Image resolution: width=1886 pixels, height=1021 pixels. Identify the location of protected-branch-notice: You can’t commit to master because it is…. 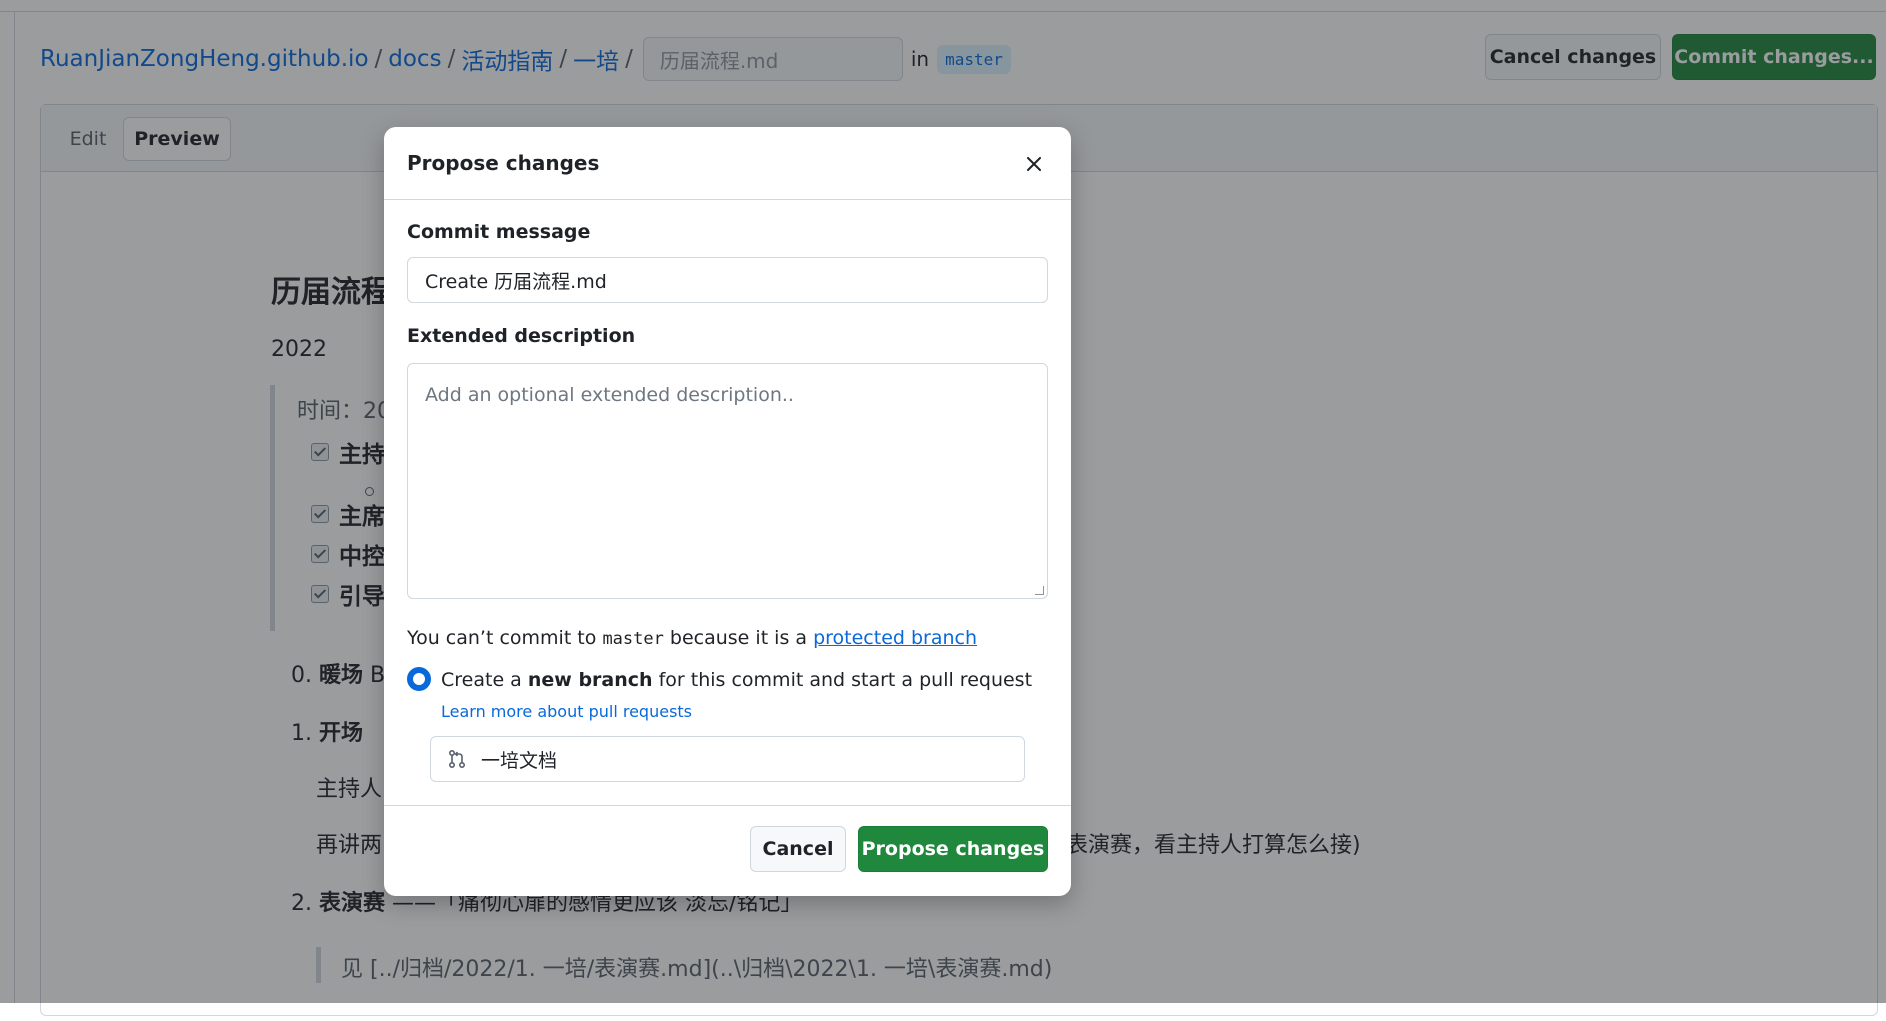
(692, 638).